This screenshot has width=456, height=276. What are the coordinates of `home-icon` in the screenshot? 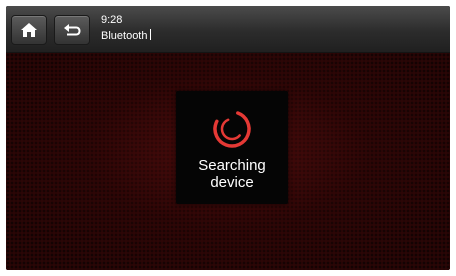 It's located at (29, 30).